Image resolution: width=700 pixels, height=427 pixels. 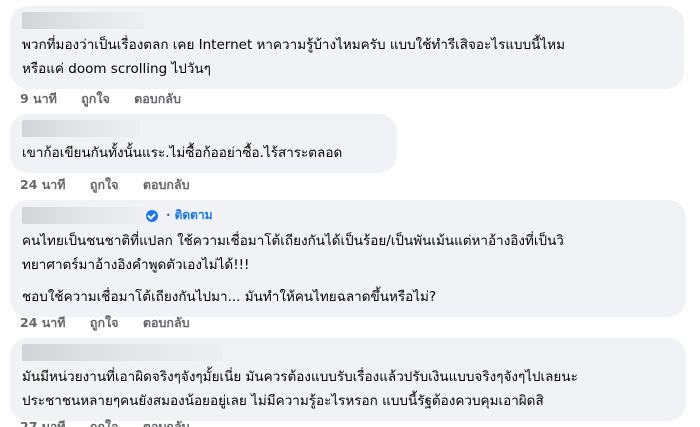 What do you see at coordinates (116, 69) in the screenshot?
I see `comment-line: หรือแค่ doom scrolling ไปวันๆ` at bounding box center [116, 69].